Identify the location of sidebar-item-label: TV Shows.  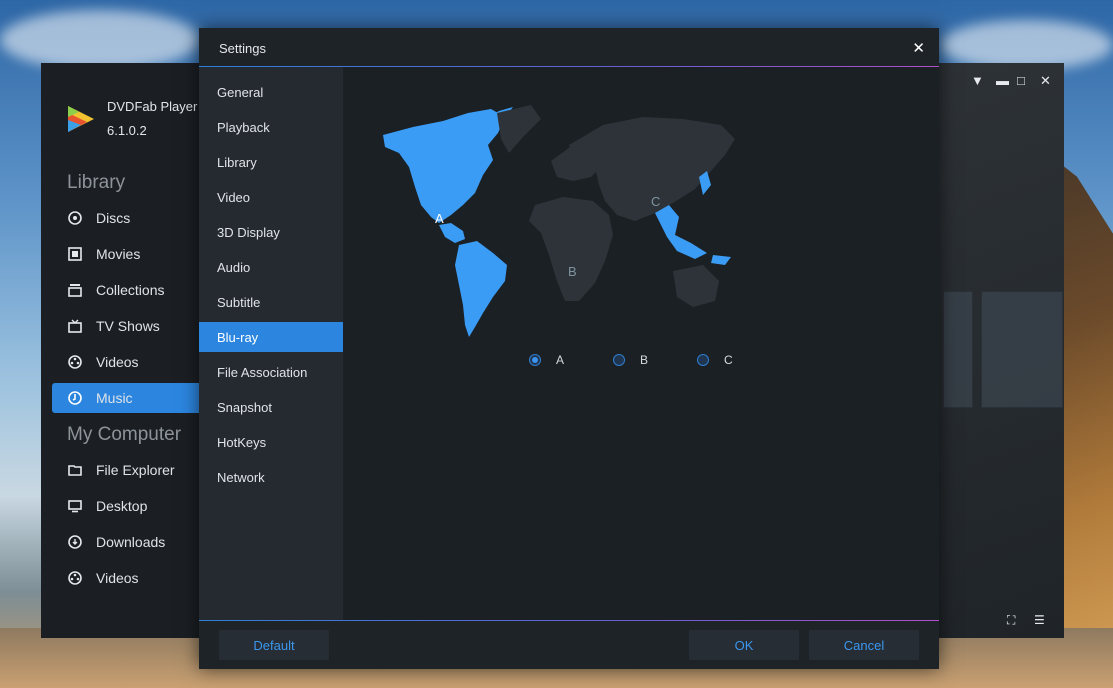
(128, 326).